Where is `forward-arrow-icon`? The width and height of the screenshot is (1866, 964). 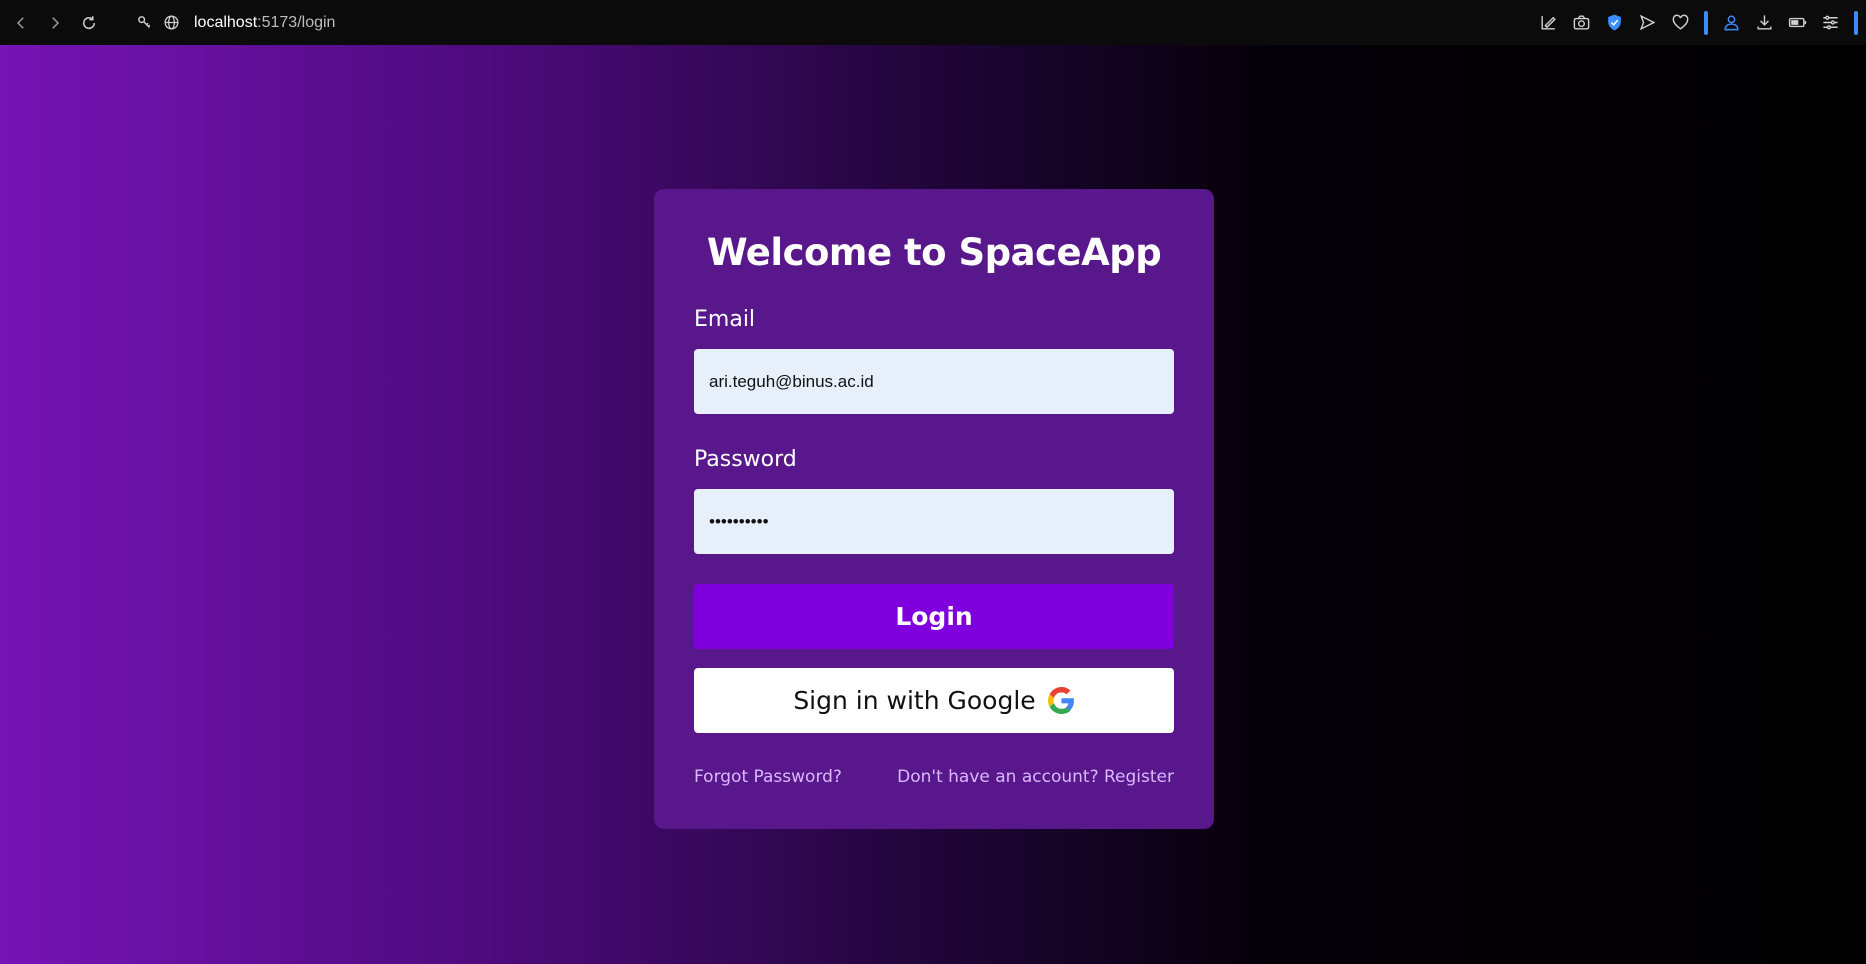 forward-arrow-icon is located at coordinates (56, 22).